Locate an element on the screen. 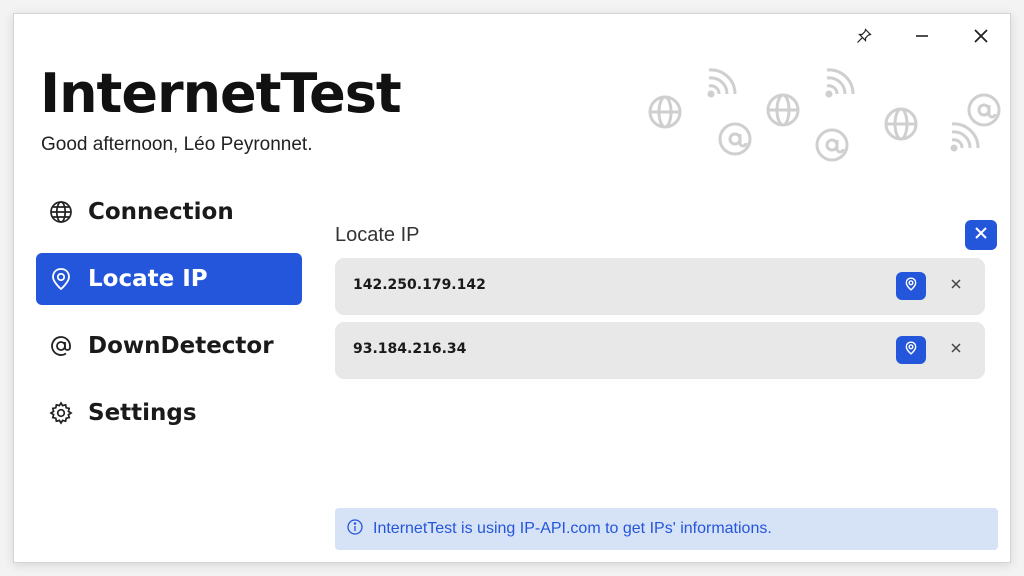 The image size is (1024, 576). sidebar-item-label: Locate IP is located at coordinates (148, 279).